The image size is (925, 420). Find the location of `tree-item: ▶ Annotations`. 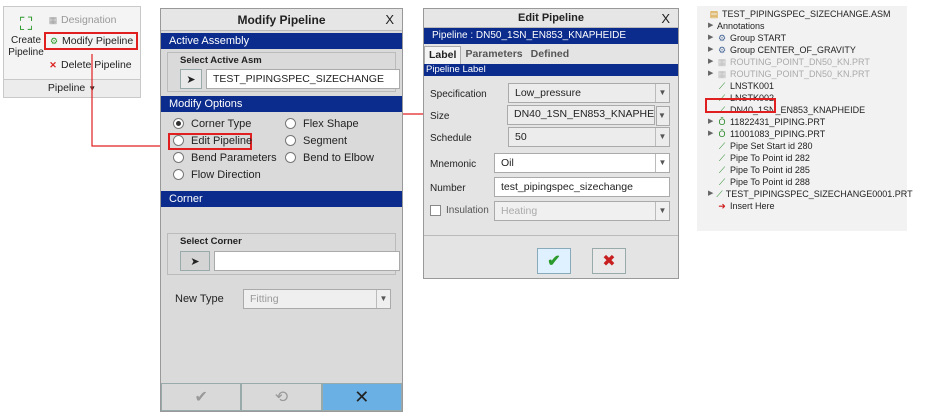

tree-item: ▶ Annotations is located at coordinates (802, 26).